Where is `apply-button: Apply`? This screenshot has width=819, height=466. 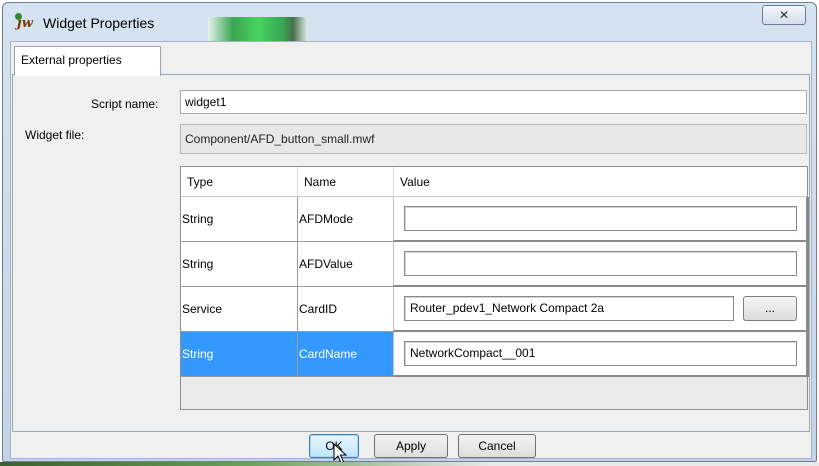
apply-button: Apply is located at coordinates (411, 446).